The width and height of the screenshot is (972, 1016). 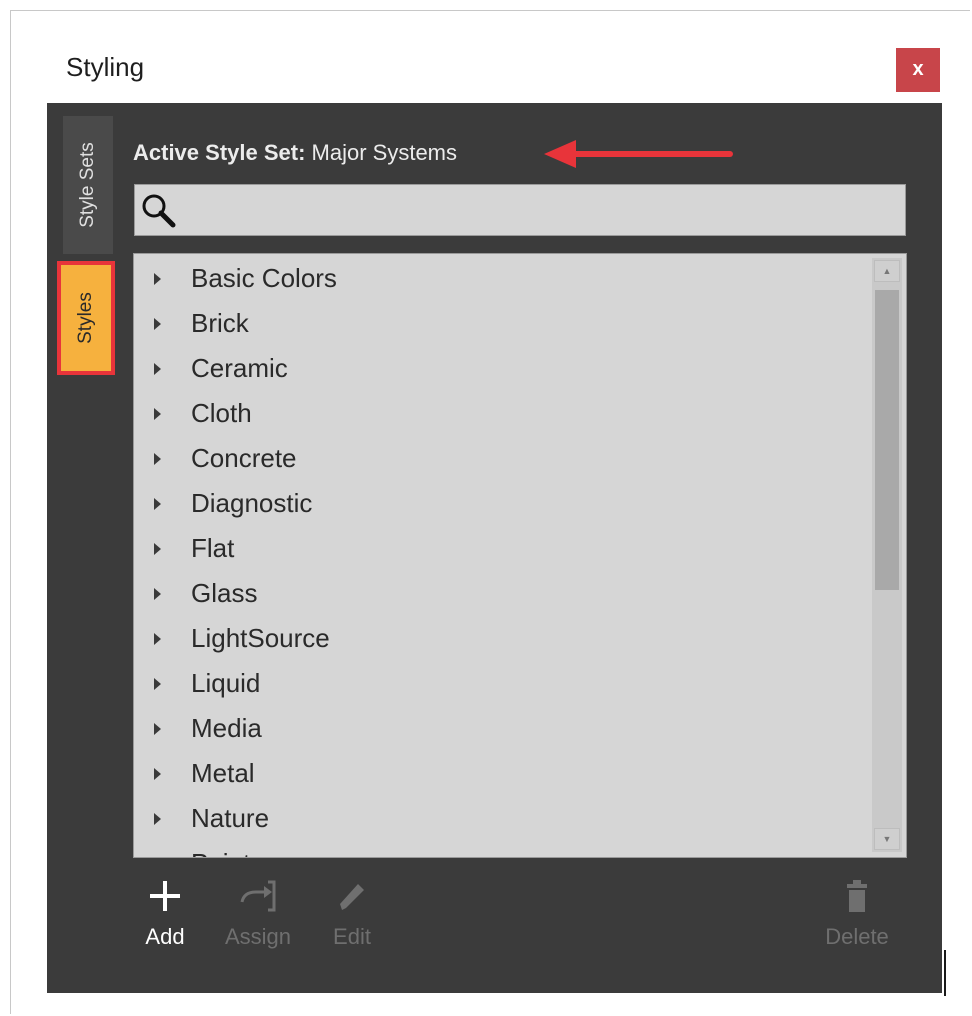 I want to click on add-label: Add, so click(x=165, y=936).